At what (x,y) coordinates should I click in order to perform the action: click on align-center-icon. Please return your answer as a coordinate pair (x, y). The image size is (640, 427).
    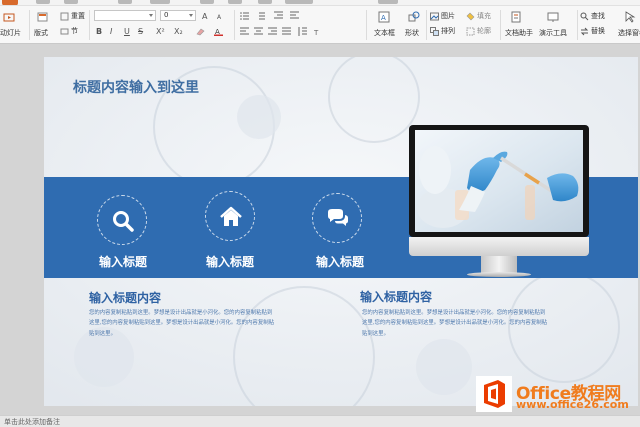
    Looking at the image, I should click on (258, 31).